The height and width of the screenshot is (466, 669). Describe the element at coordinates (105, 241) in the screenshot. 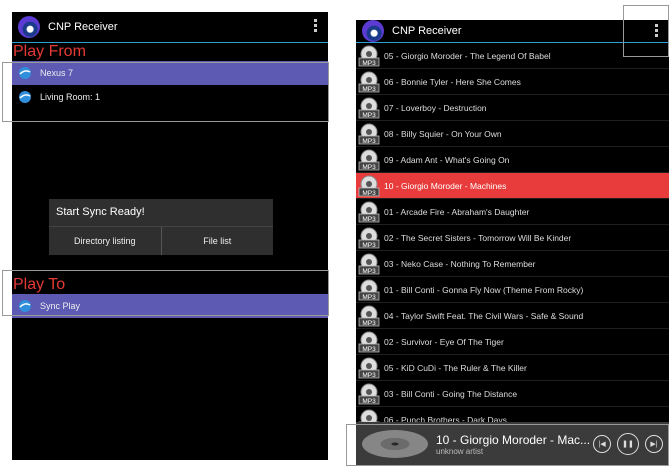

I see `directory-listing-button: Directory listing` at that location.